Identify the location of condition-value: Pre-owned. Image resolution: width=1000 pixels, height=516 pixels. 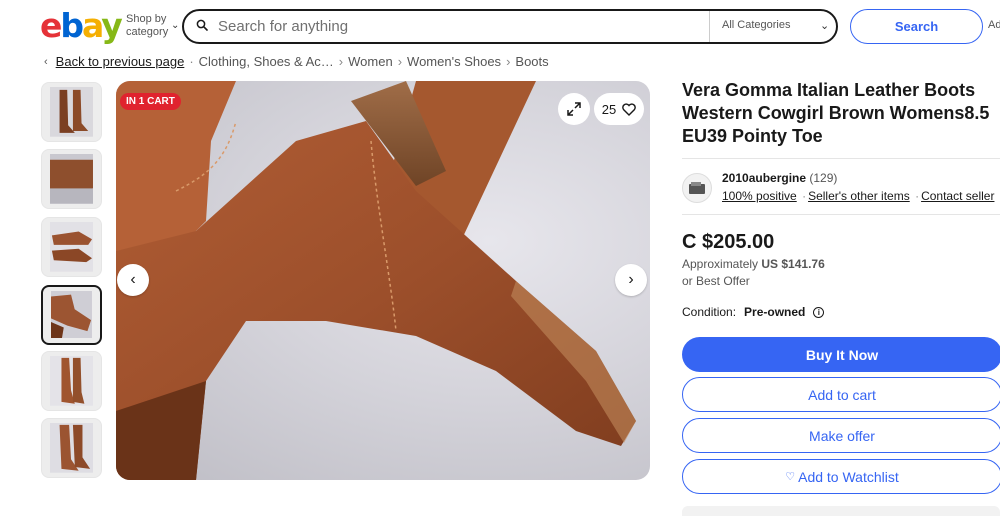
(775, 312).